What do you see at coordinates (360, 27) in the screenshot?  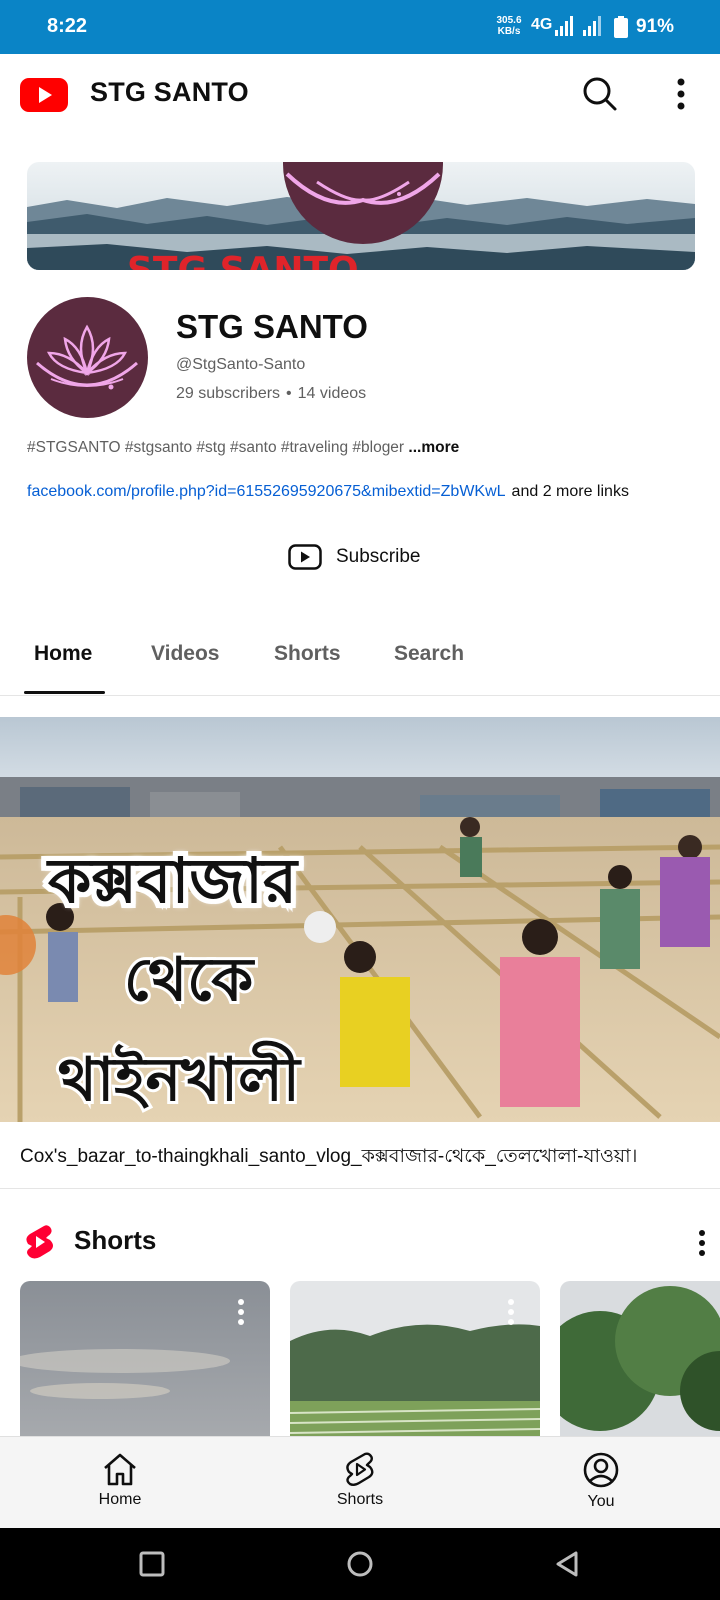 I see `status-bar: 8:22 305.6 KB/s 4G 91%` at bounding box center [360, 27].